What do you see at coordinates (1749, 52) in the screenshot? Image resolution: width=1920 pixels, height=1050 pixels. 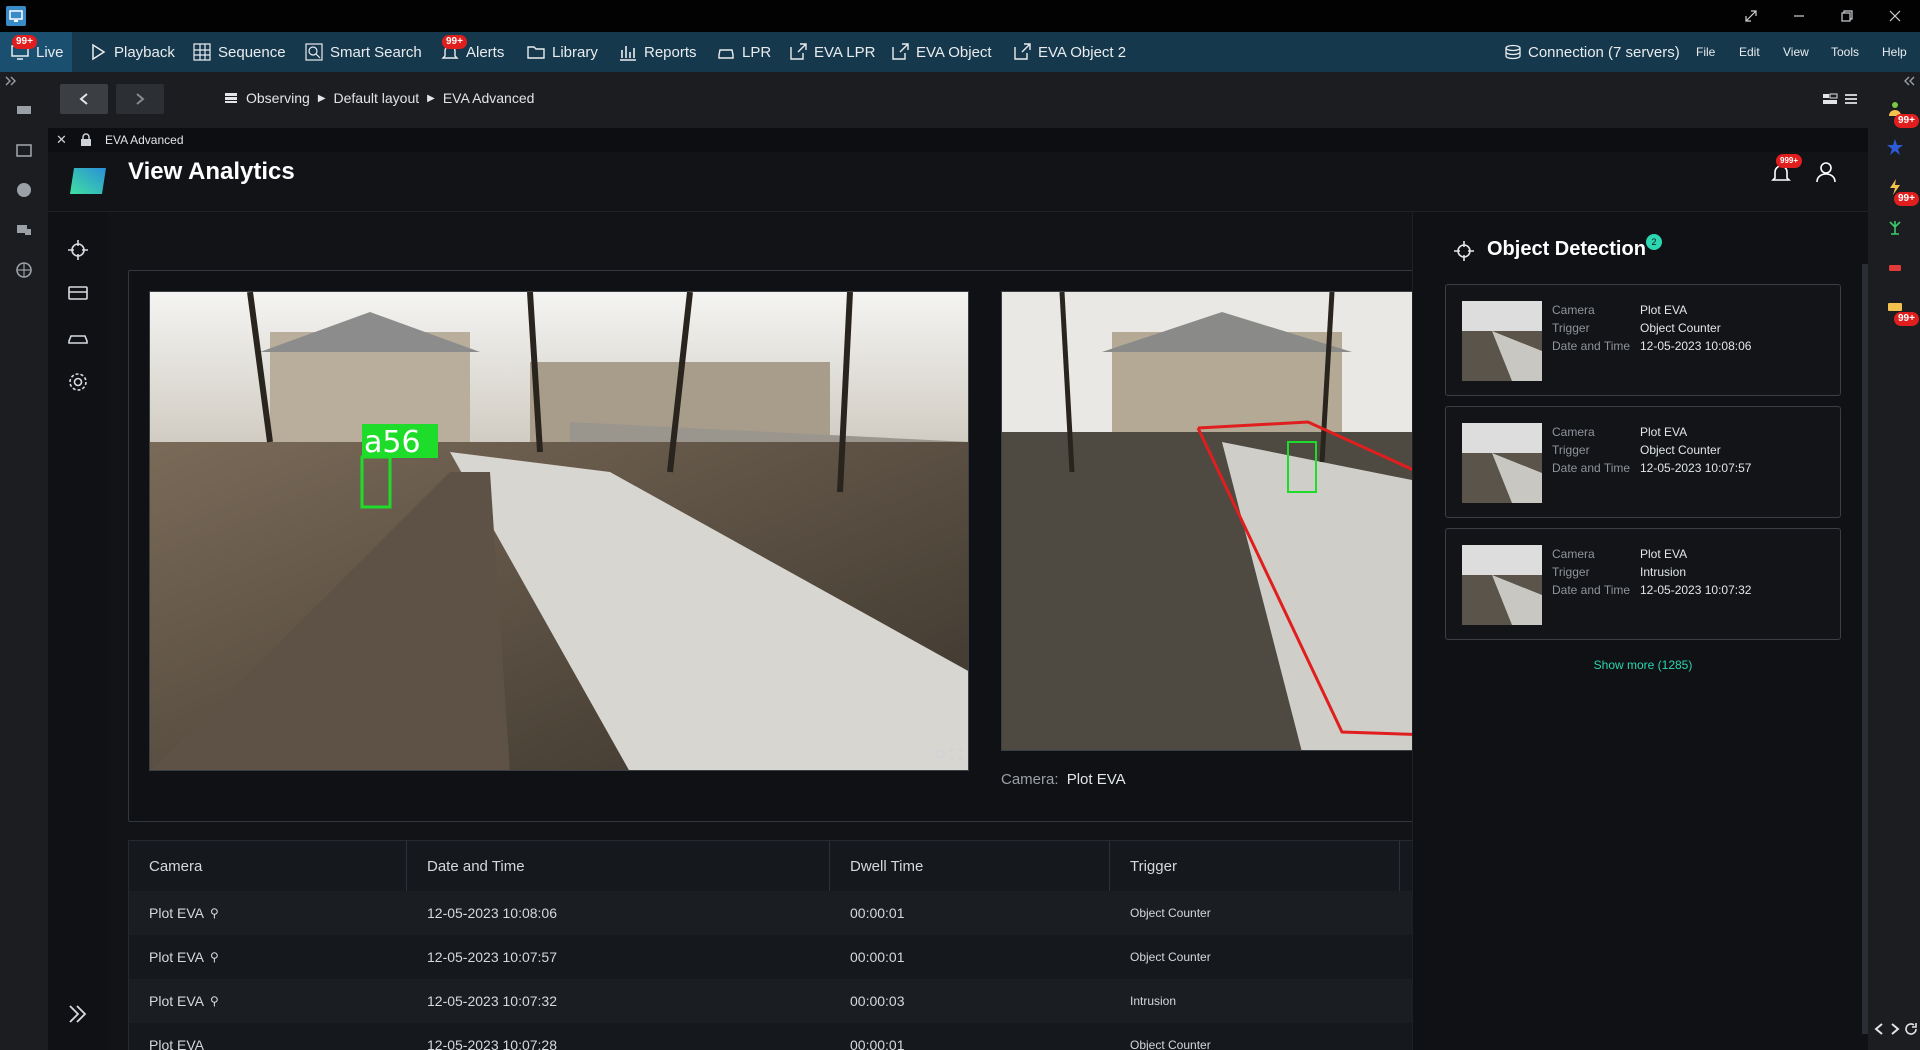 I see `menu-edit: Edit` at bounding box center [1749, 52].